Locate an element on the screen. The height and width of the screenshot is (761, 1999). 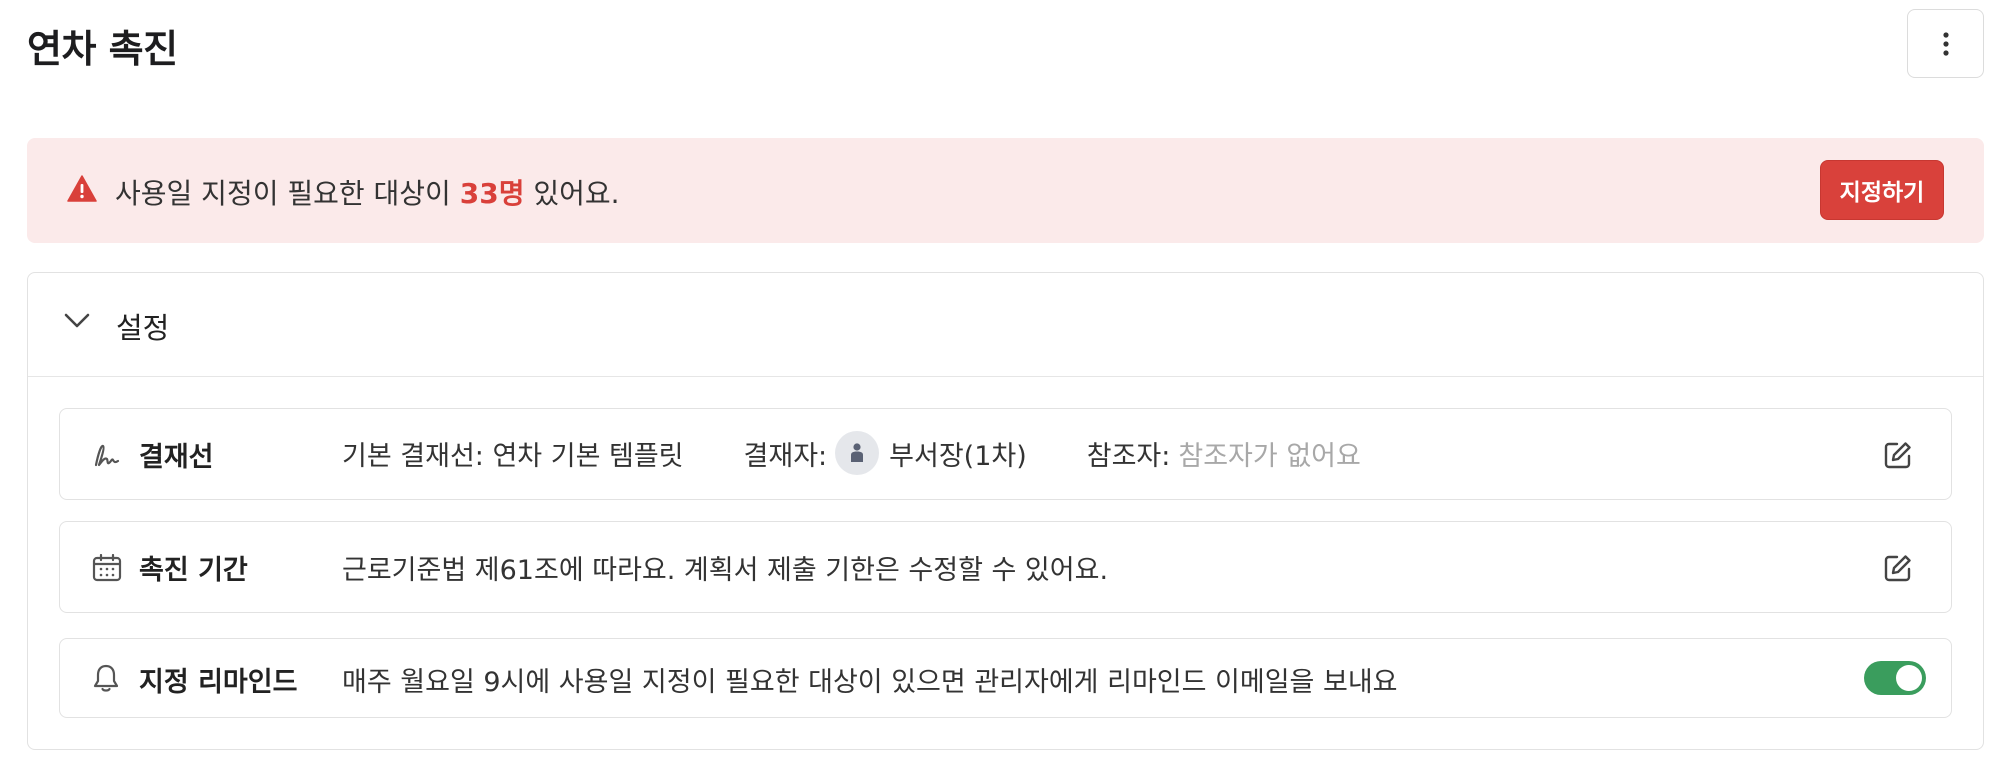
warning-triangle-icon is located at coordinates (82, 188).